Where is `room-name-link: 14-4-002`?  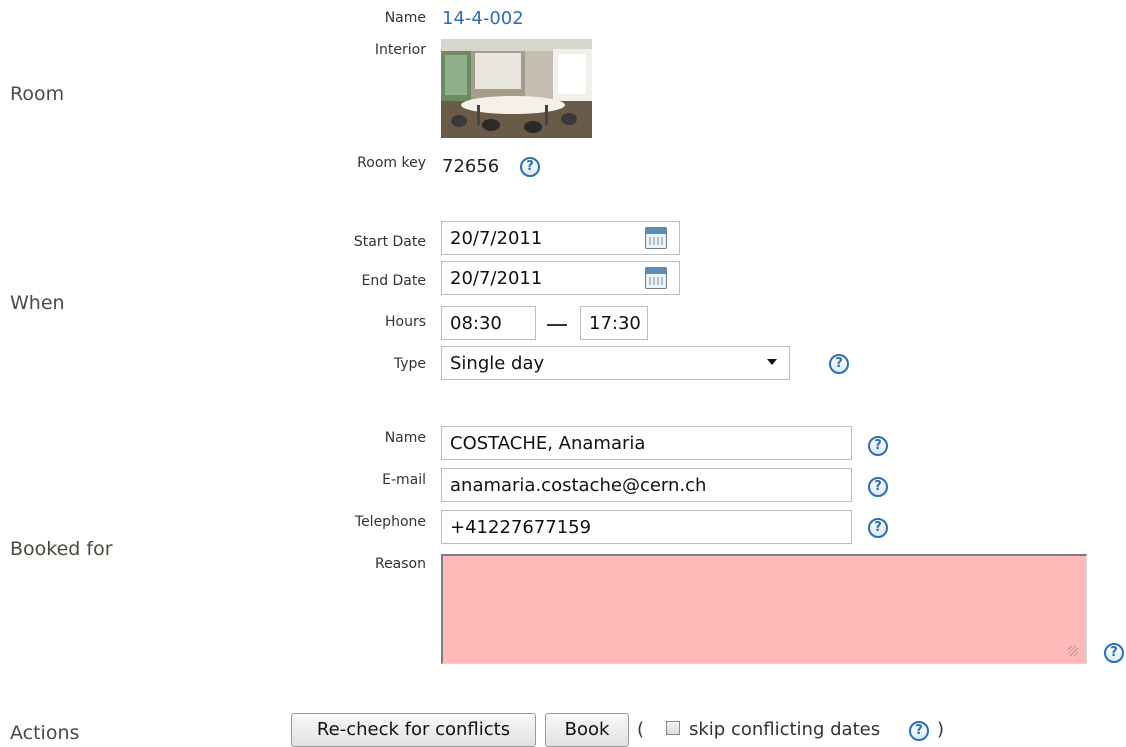
room-name-link: 14-4-002 is located at coordinates (483, 18).